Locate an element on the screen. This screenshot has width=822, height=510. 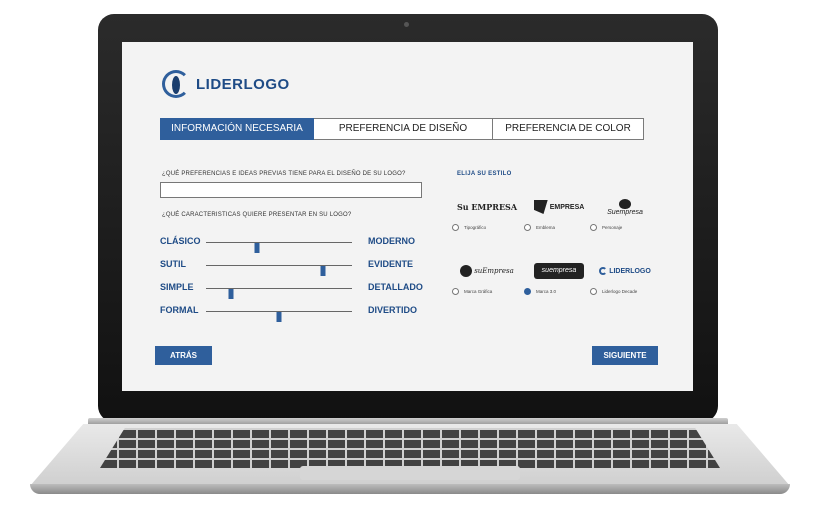
tab-preferencia-color: PREFERENCIA DE COLOR is located at coordinates (568, 129).